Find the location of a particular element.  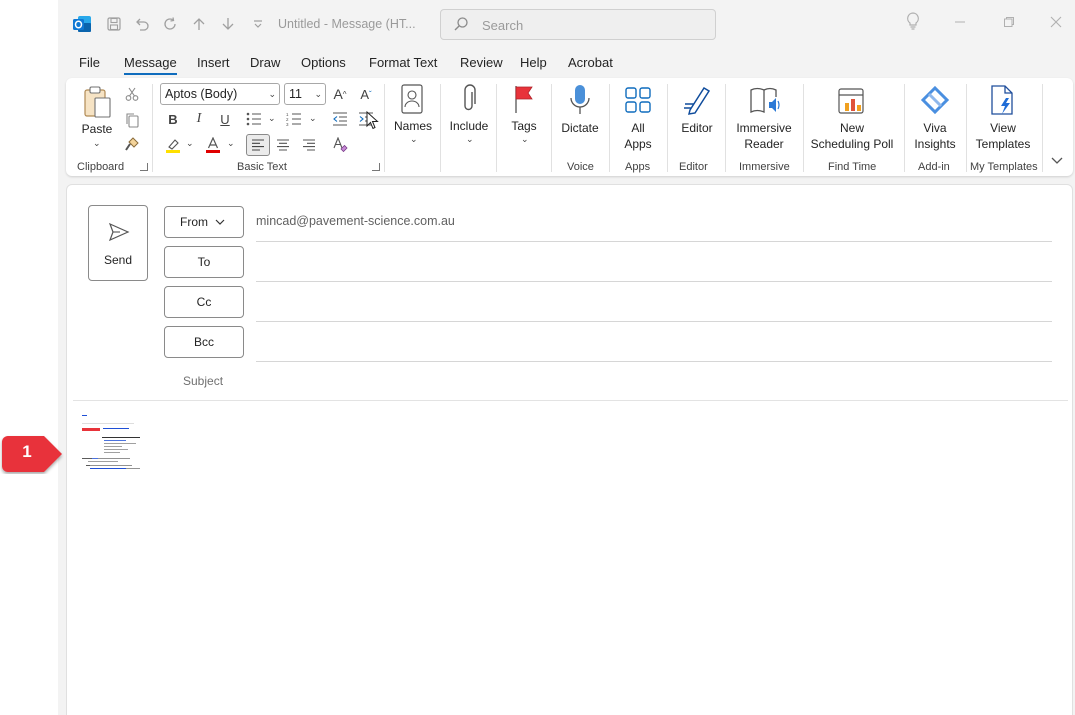

arrow-down-icon is located at coordinates (228, 24).